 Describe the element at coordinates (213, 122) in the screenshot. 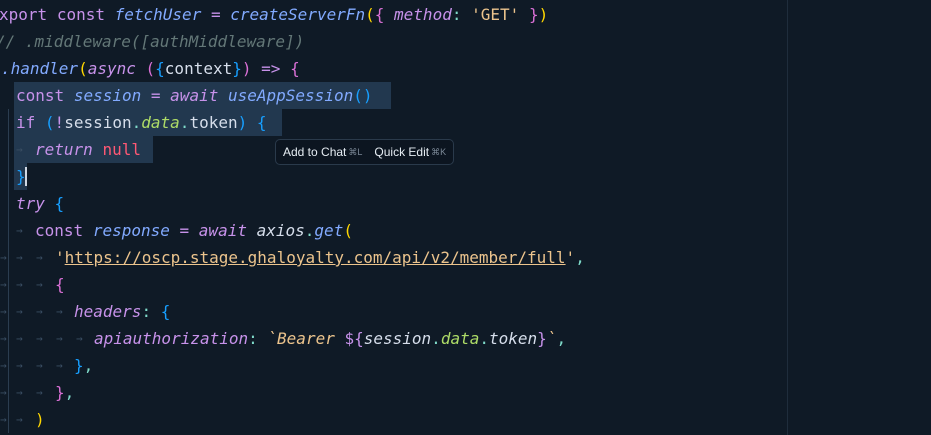

I see `token-property: token` at that location.